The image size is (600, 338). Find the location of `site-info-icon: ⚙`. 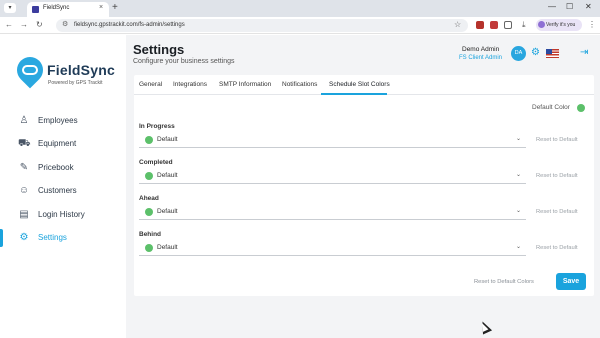

site-info-icon: ⚙ is located at coordinates (65, 24).